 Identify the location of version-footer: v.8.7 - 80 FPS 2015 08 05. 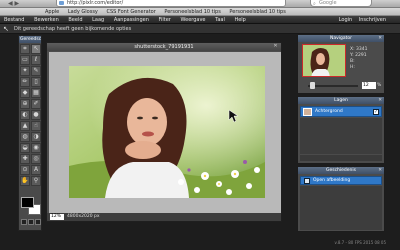
(360, 242).